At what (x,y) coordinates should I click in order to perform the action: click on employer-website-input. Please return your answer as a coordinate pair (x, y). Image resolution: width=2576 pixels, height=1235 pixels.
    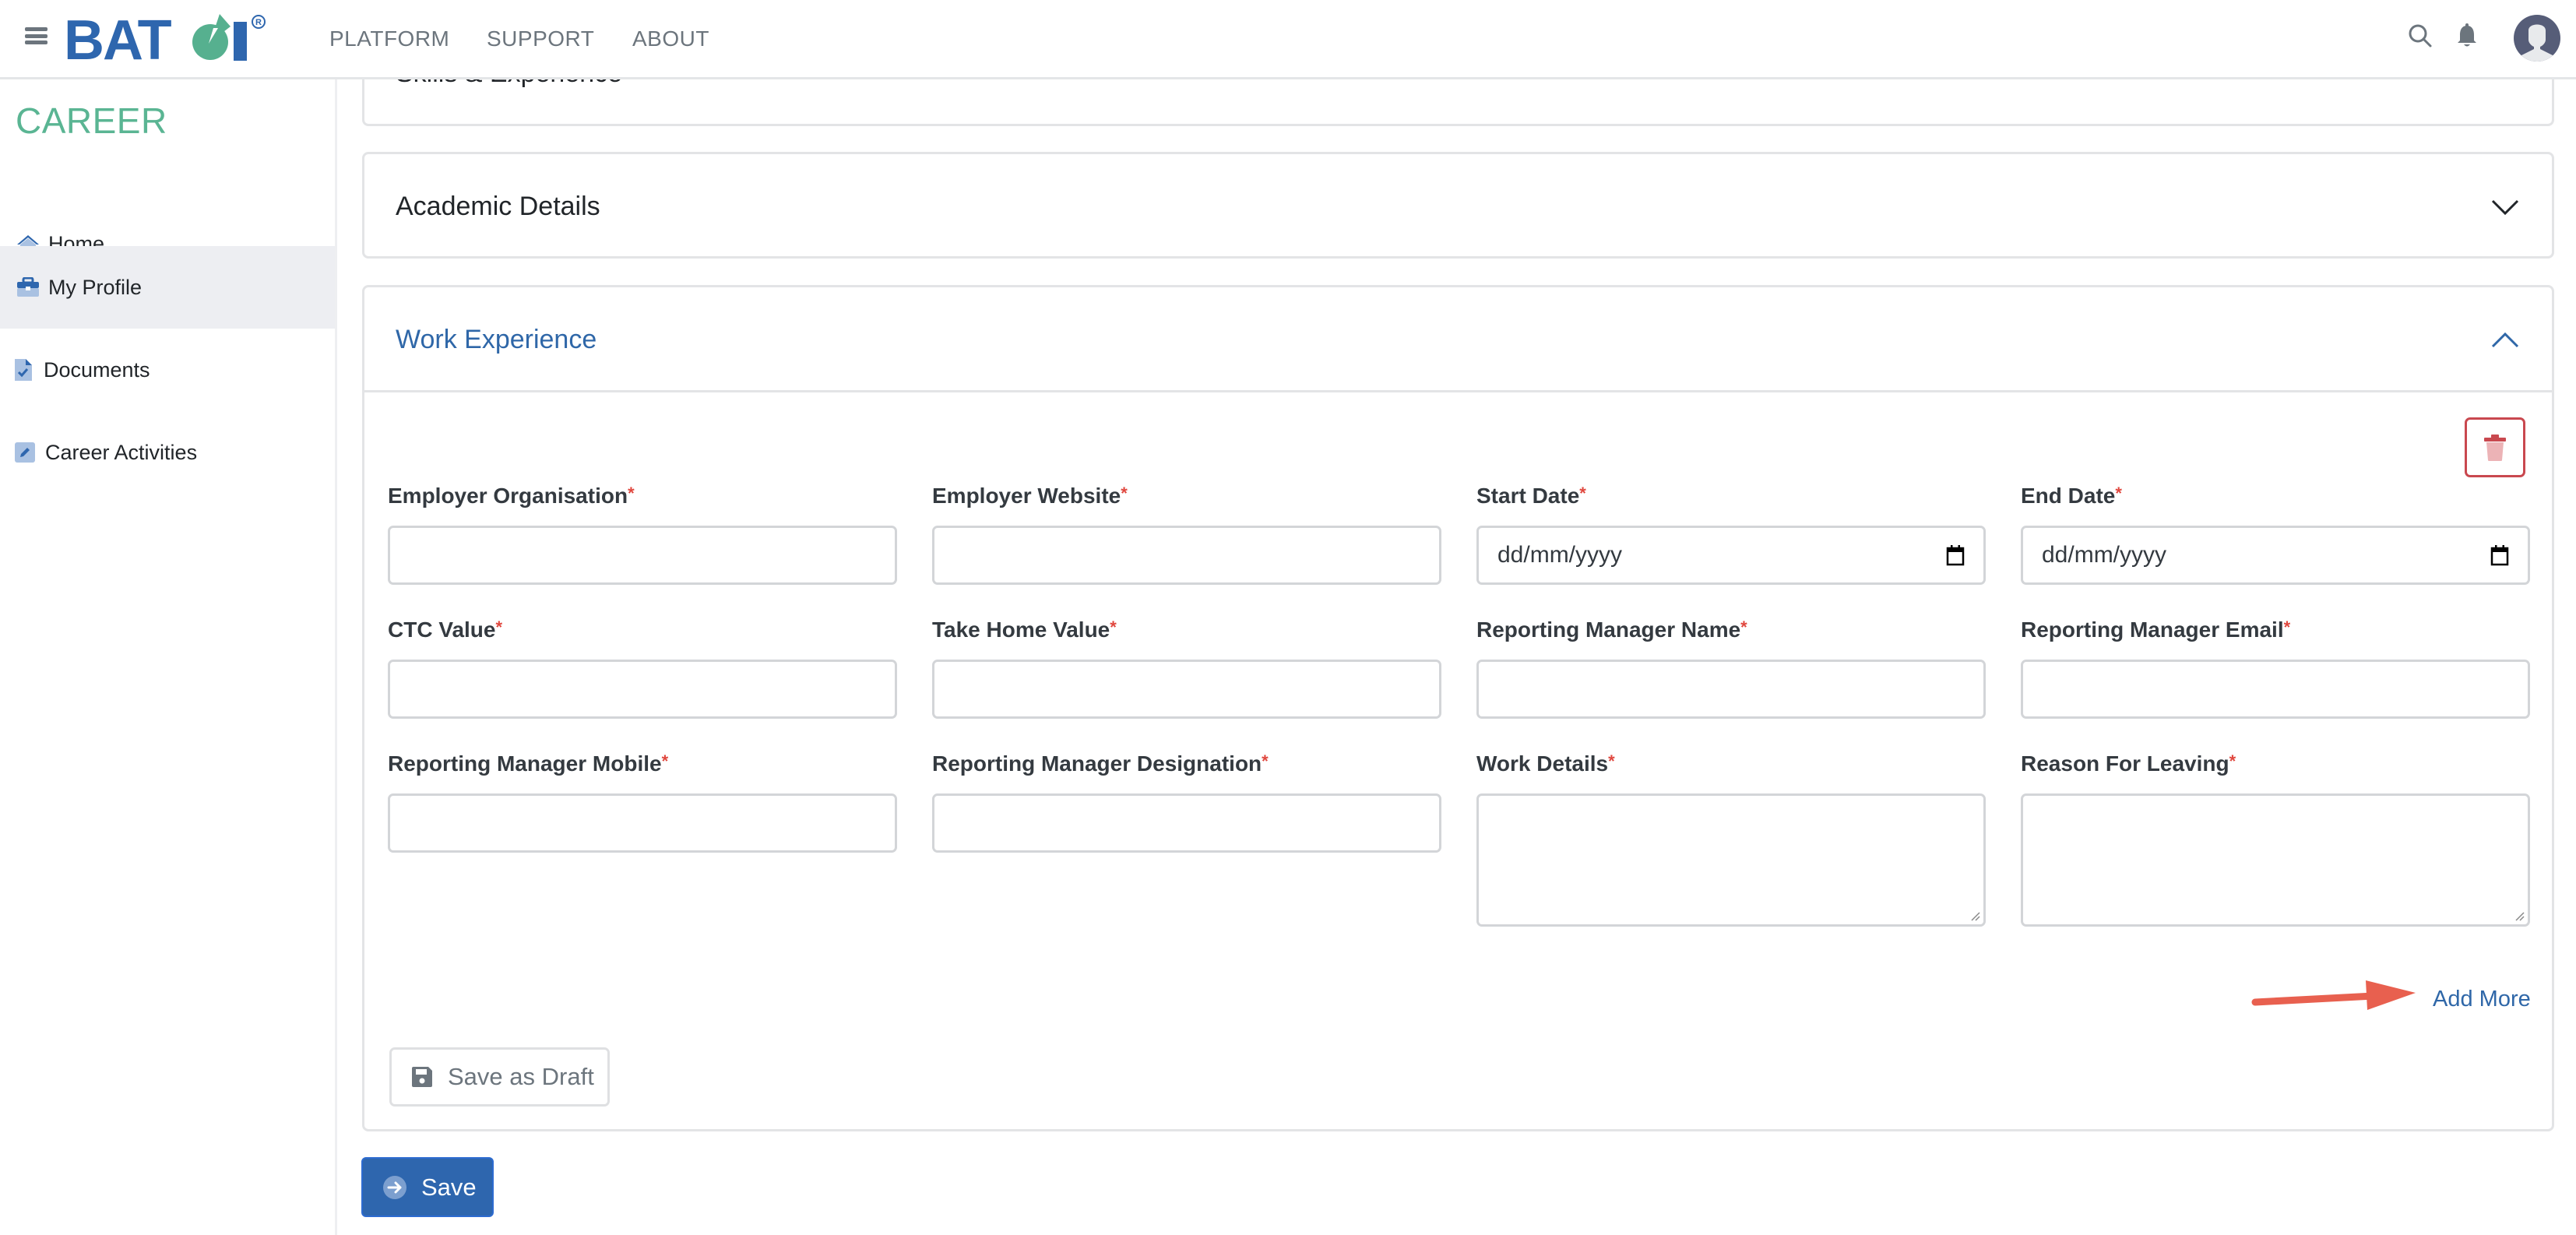
    Looking at the image, I should click on (1186, 555).